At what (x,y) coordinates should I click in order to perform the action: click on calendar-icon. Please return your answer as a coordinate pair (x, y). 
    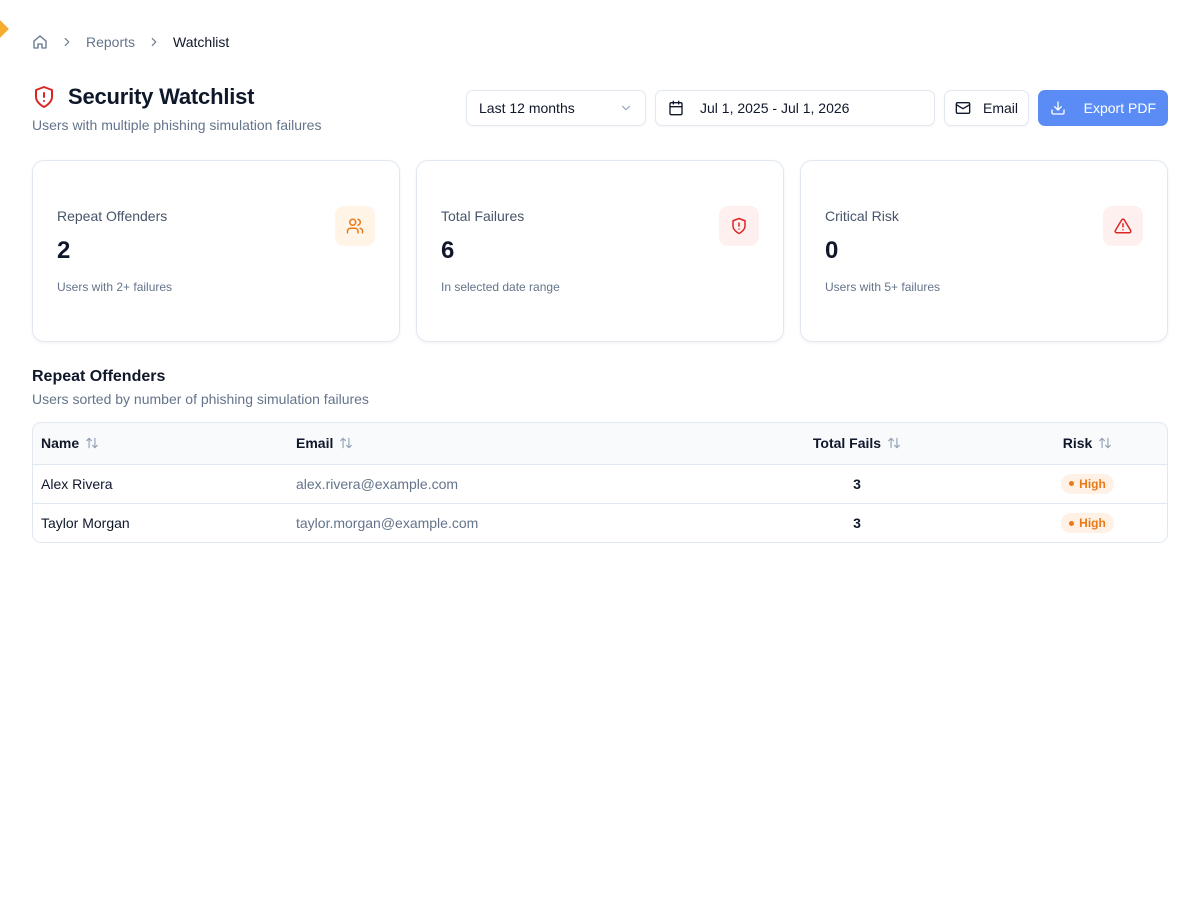
    Looking at the image, I should click on (676, 108).